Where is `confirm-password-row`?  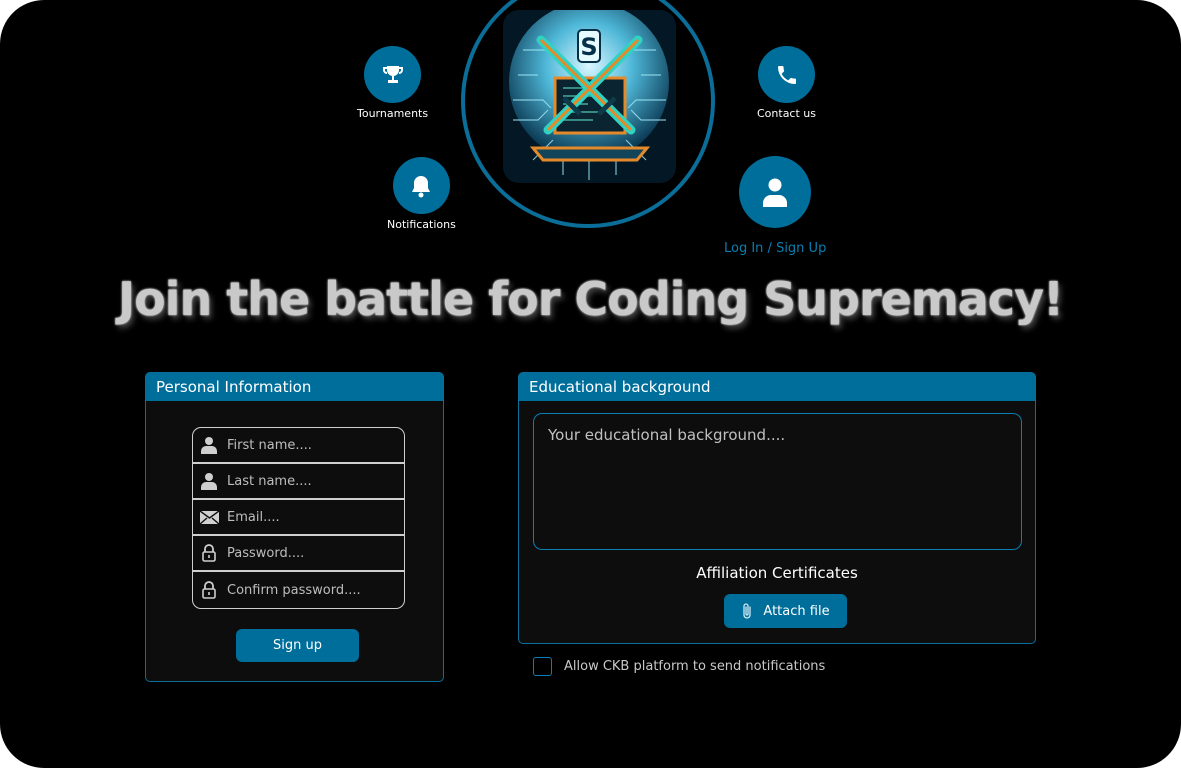
confirm-password-row is located at coordinates (298, 590).